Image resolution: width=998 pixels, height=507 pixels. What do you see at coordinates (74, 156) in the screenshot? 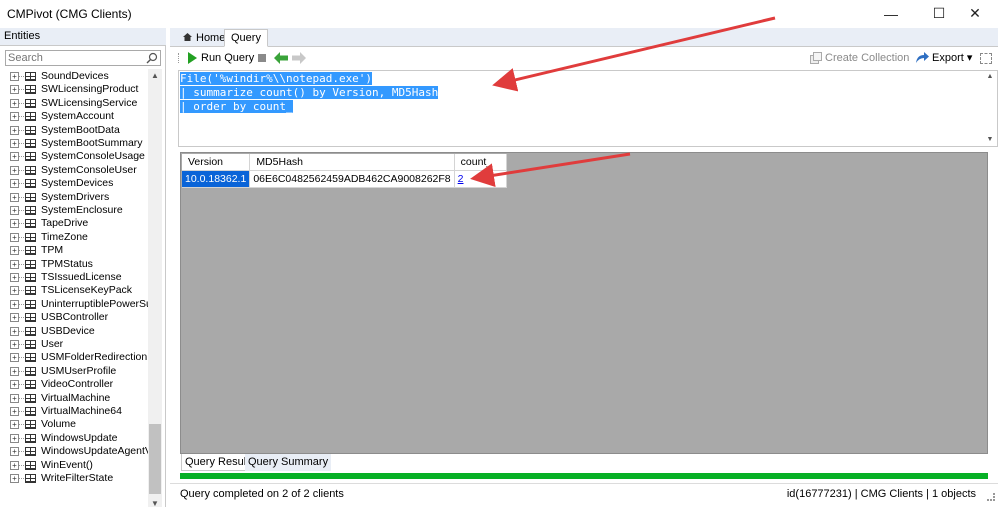
I see `tree-item: + SystemConsoleUsage` at bounding box center [74, 156].